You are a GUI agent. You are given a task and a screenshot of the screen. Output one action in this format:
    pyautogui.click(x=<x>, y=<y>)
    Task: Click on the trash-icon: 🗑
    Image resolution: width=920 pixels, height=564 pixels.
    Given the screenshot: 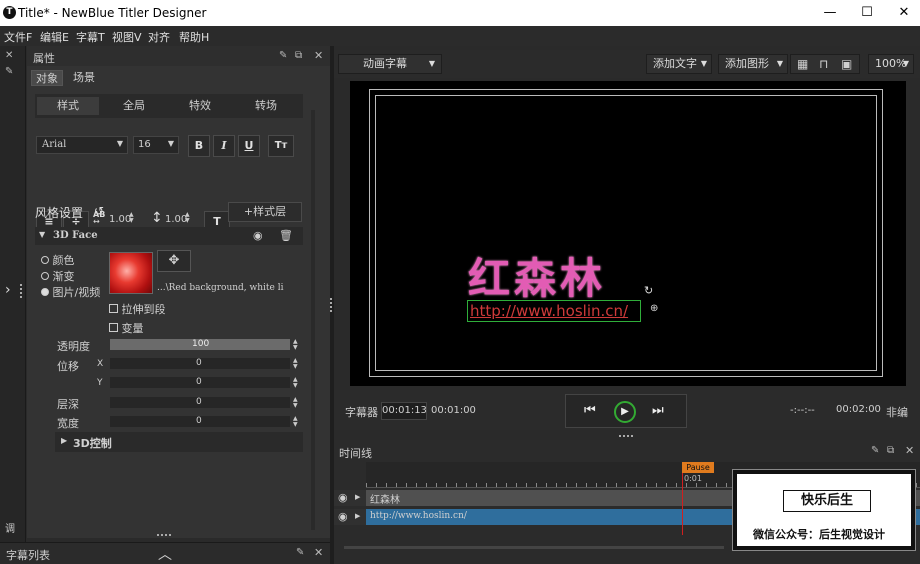 What is the action you would take?
    pyautogui.click(x=286, y=235)
    